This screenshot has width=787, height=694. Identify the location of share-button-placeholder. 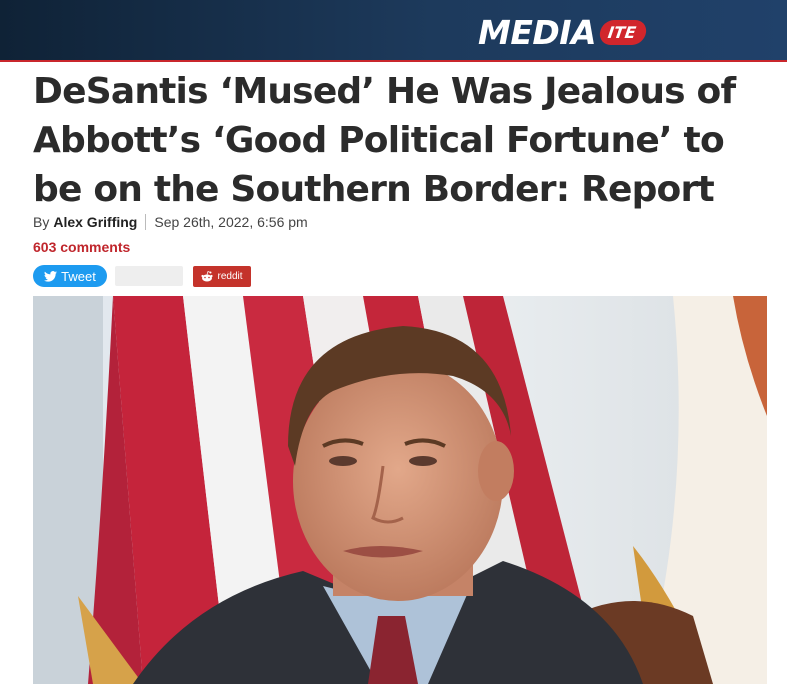
(149, 276).